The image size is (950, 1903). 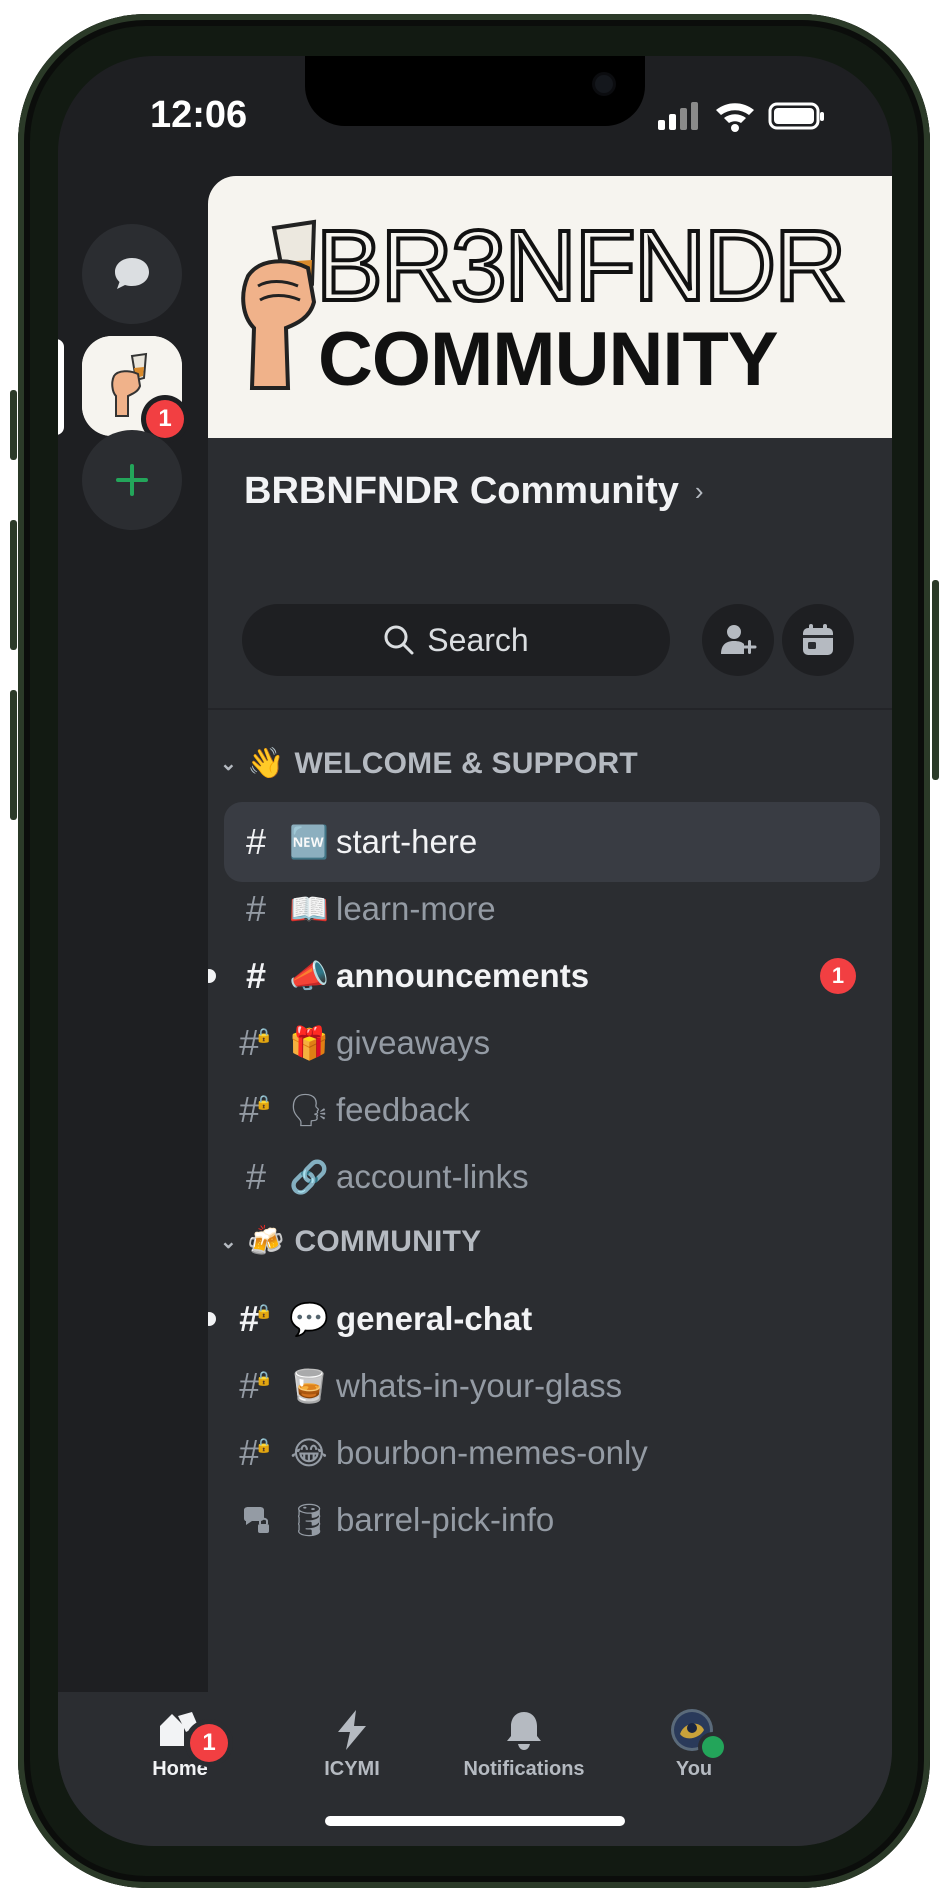 I want to click on tab-notifications: Notifications, so click(x=524, y=1744).